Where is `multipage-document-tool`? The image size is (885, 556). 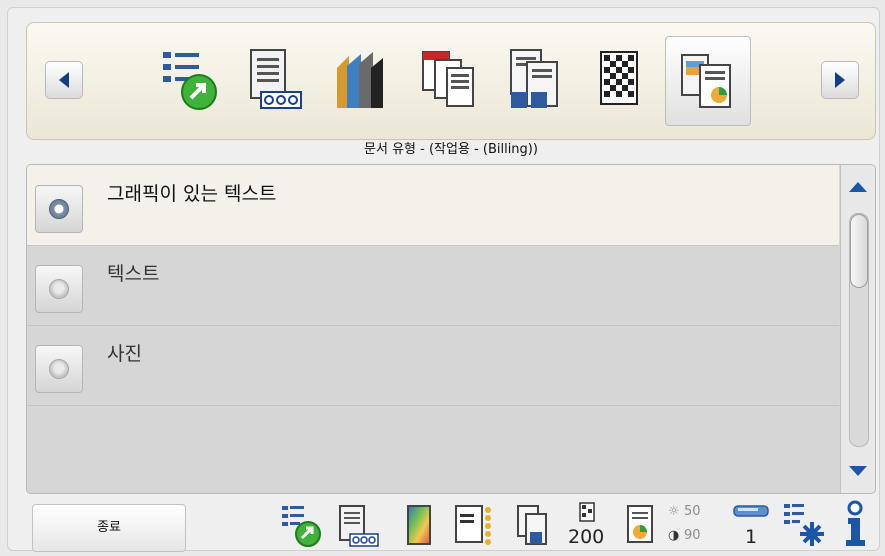
multipage-document-tool is located at coordinates (535, 80).